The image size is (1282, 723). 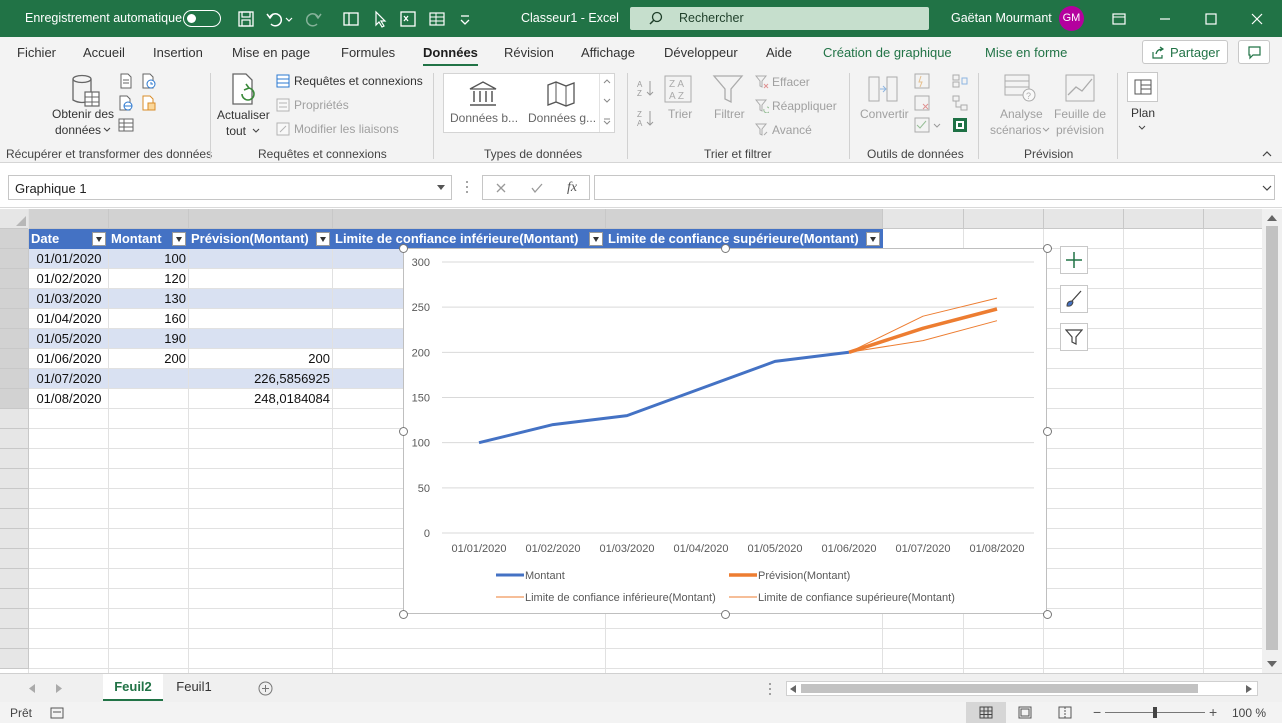 I want to click on tab-creation-graphique: Création de graphique, so click(x=887, y=52).